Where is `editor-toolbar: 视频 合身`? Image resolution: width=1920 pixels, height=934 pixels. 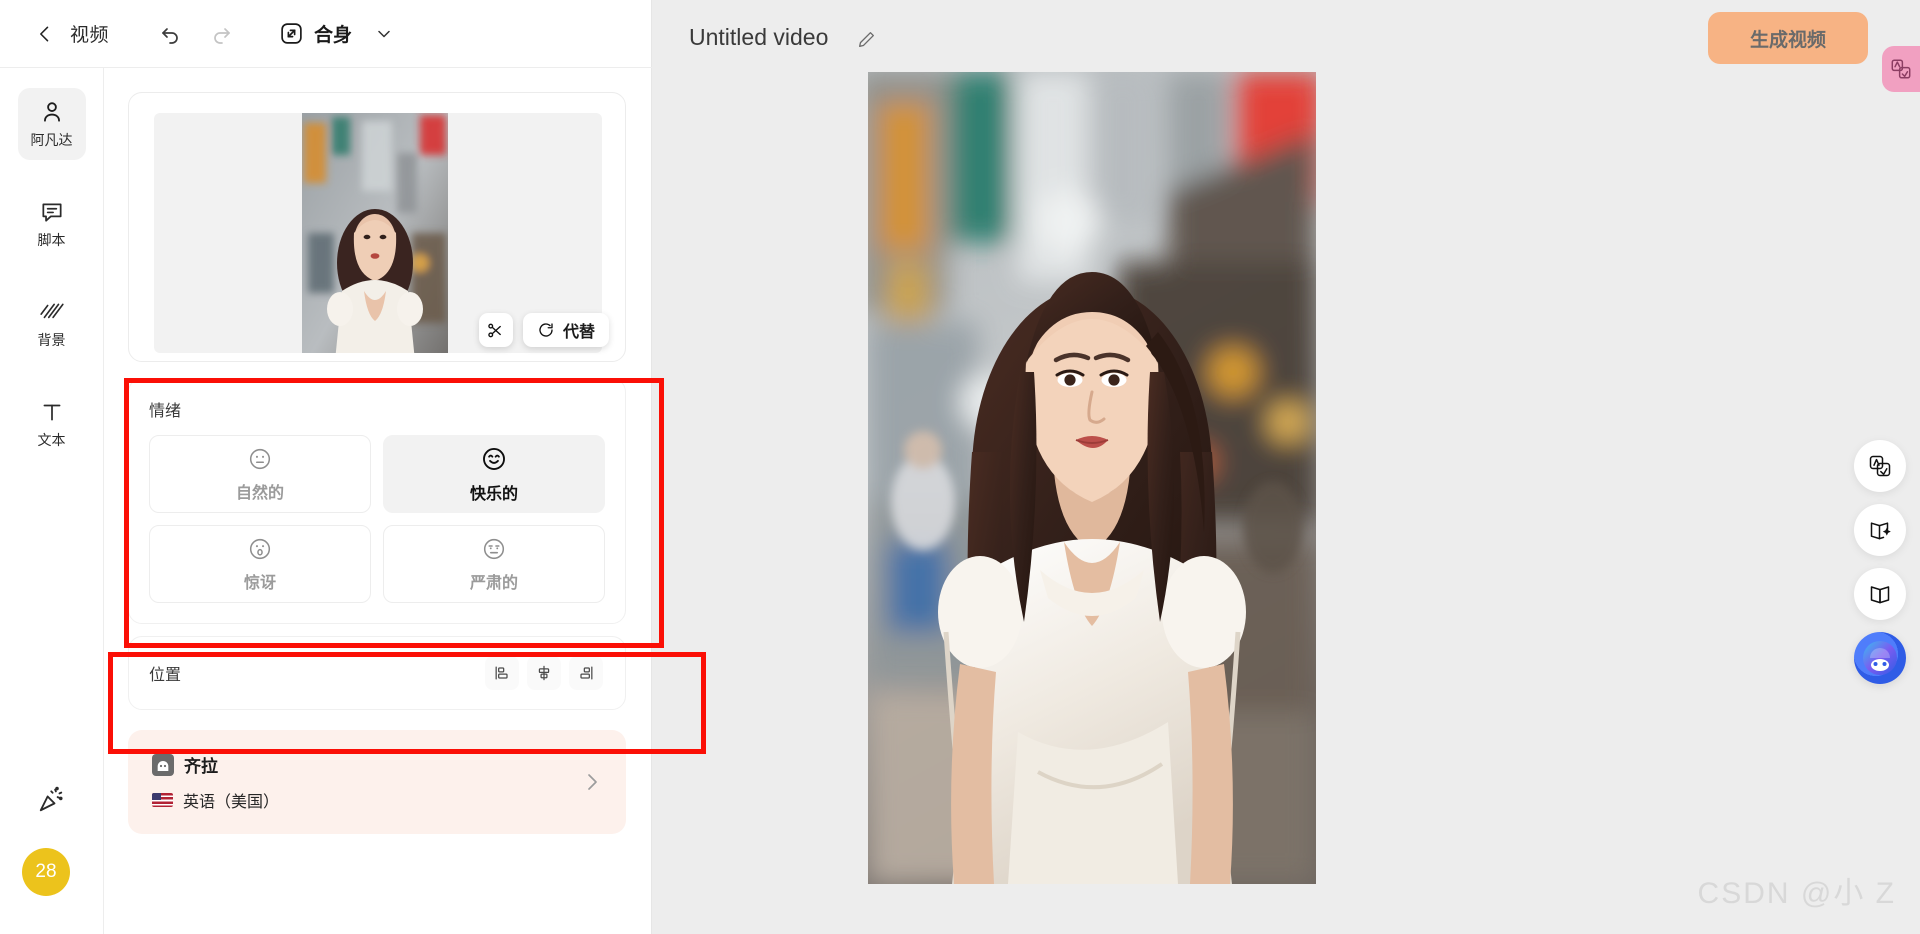
editor-toolbar: 视频 合身 is located at coordinates (326, 34).